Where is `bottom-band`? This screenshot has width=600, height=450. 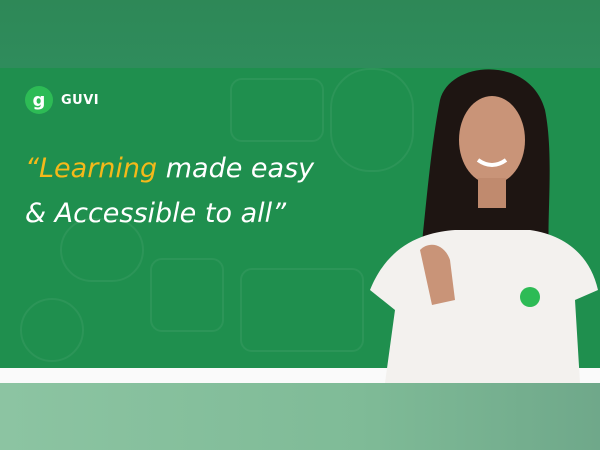
bottom-band is located at coordinates (300, 416).